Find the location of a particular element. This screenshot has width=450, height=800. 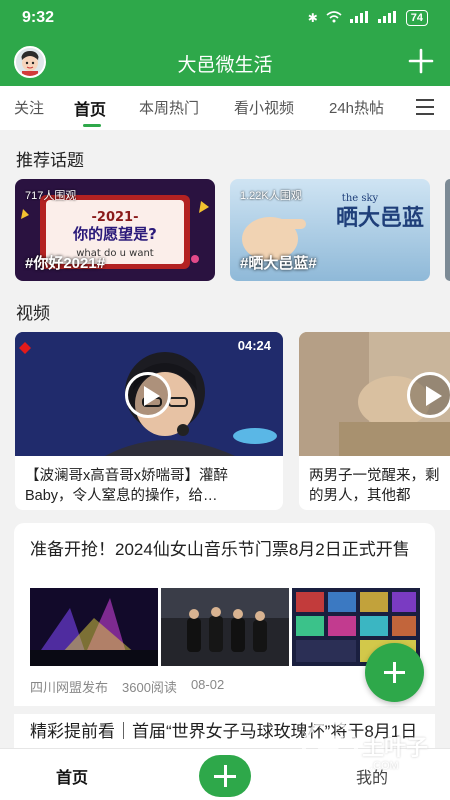

plus-icon is located at coordinates (421, 61).